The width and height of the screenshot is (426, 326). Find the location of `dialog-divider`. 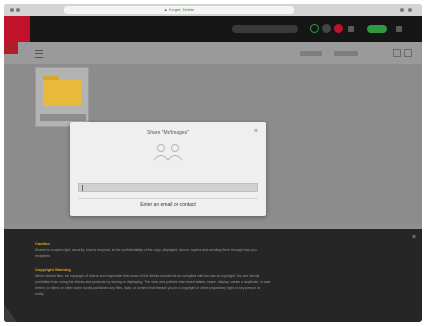

dialog-divider is located at coordinates (168, 198).